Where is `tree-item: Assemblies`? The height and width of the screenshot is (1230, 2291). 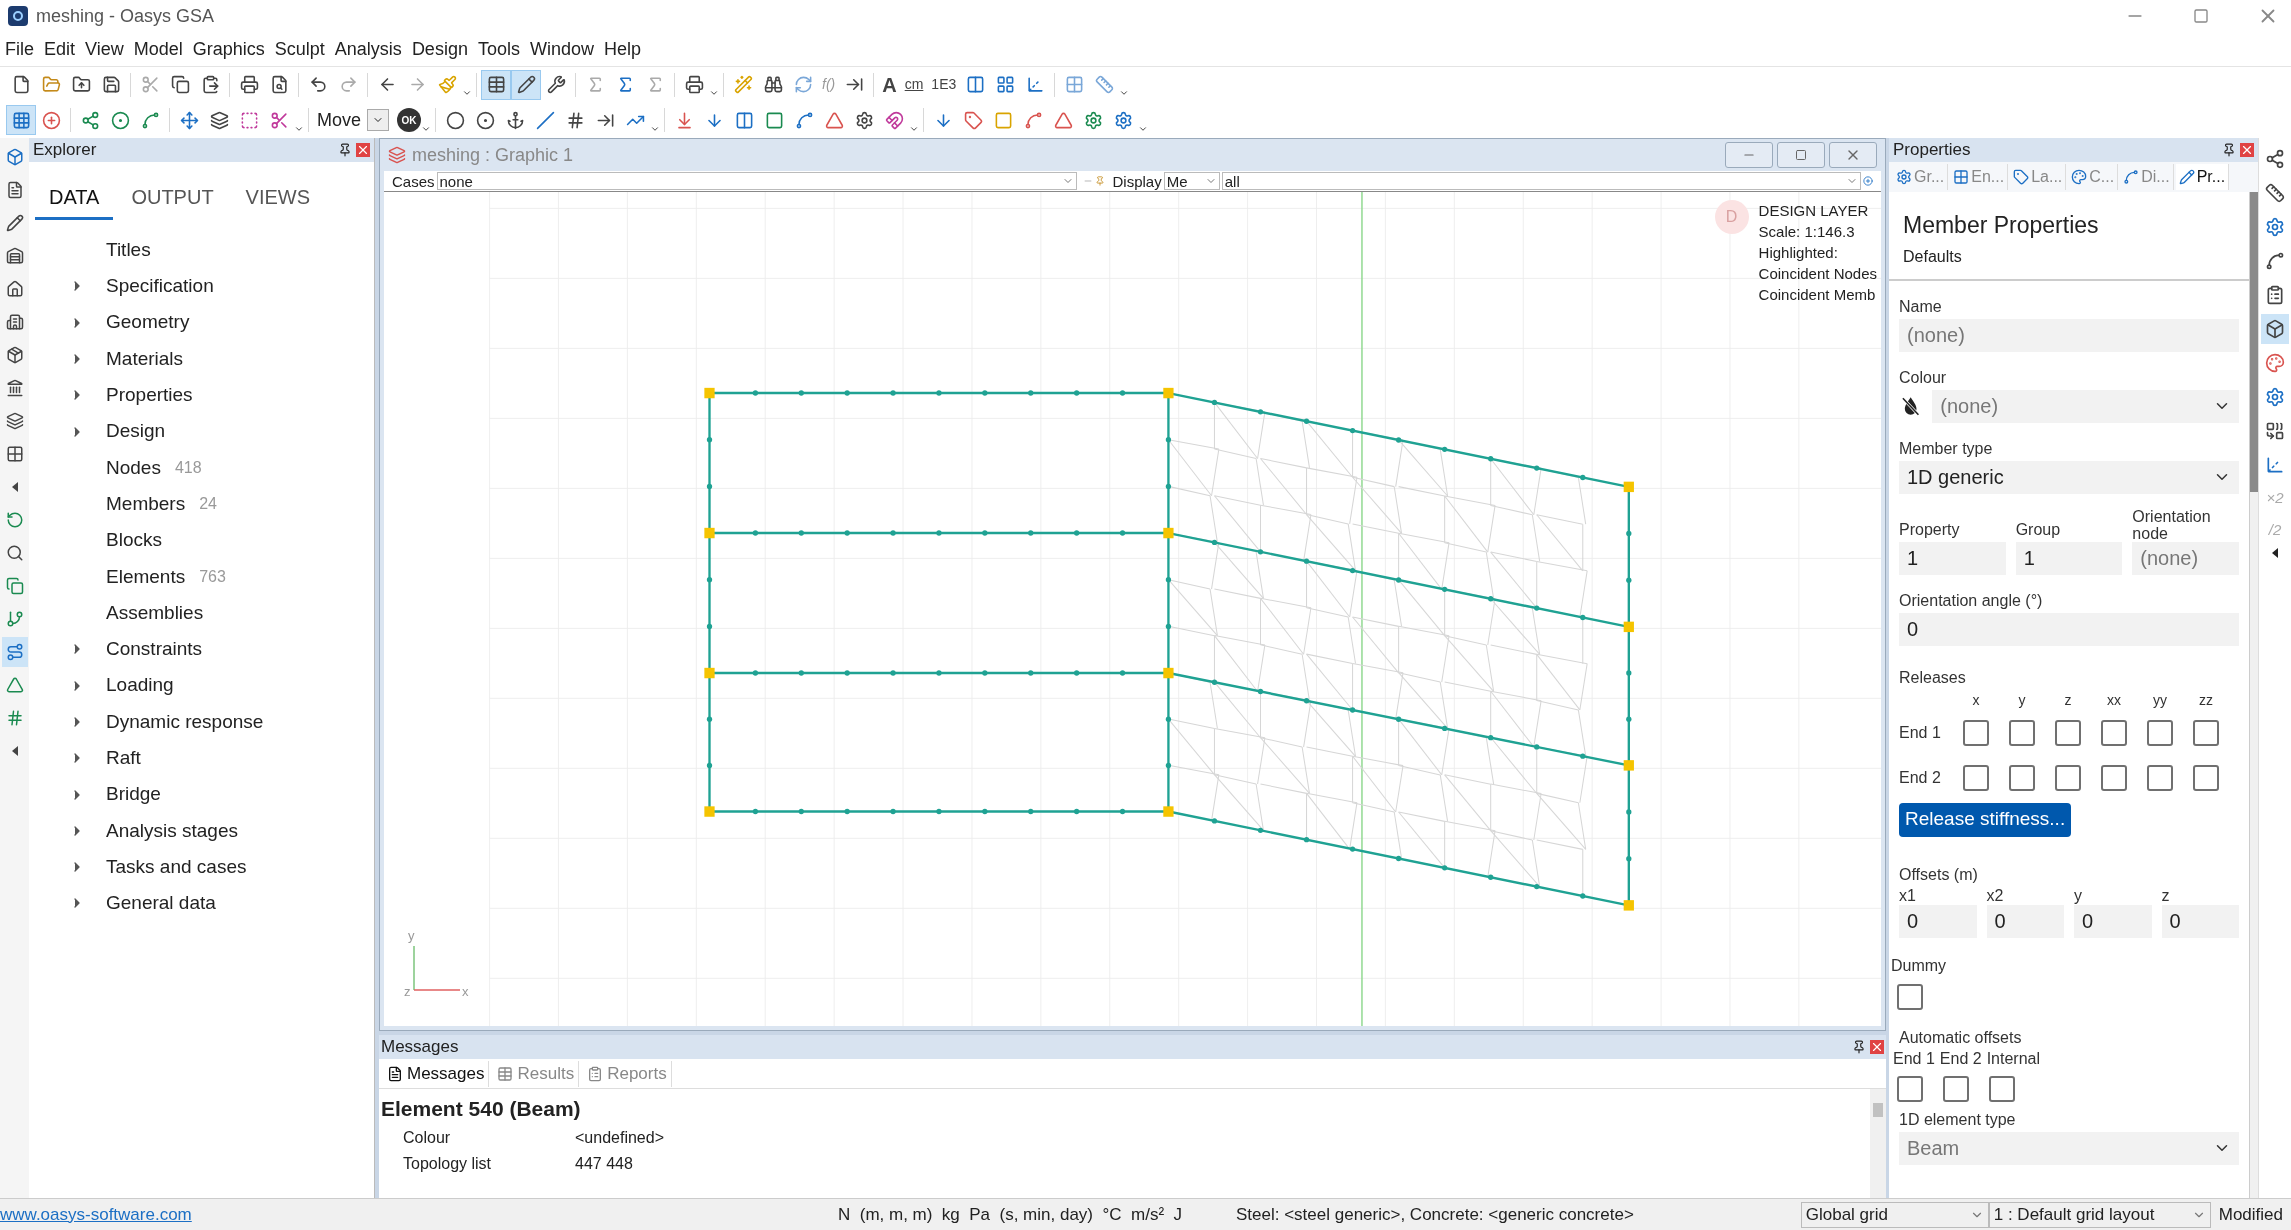
tree-item: Assemblies is located at coordinates (201, 613).